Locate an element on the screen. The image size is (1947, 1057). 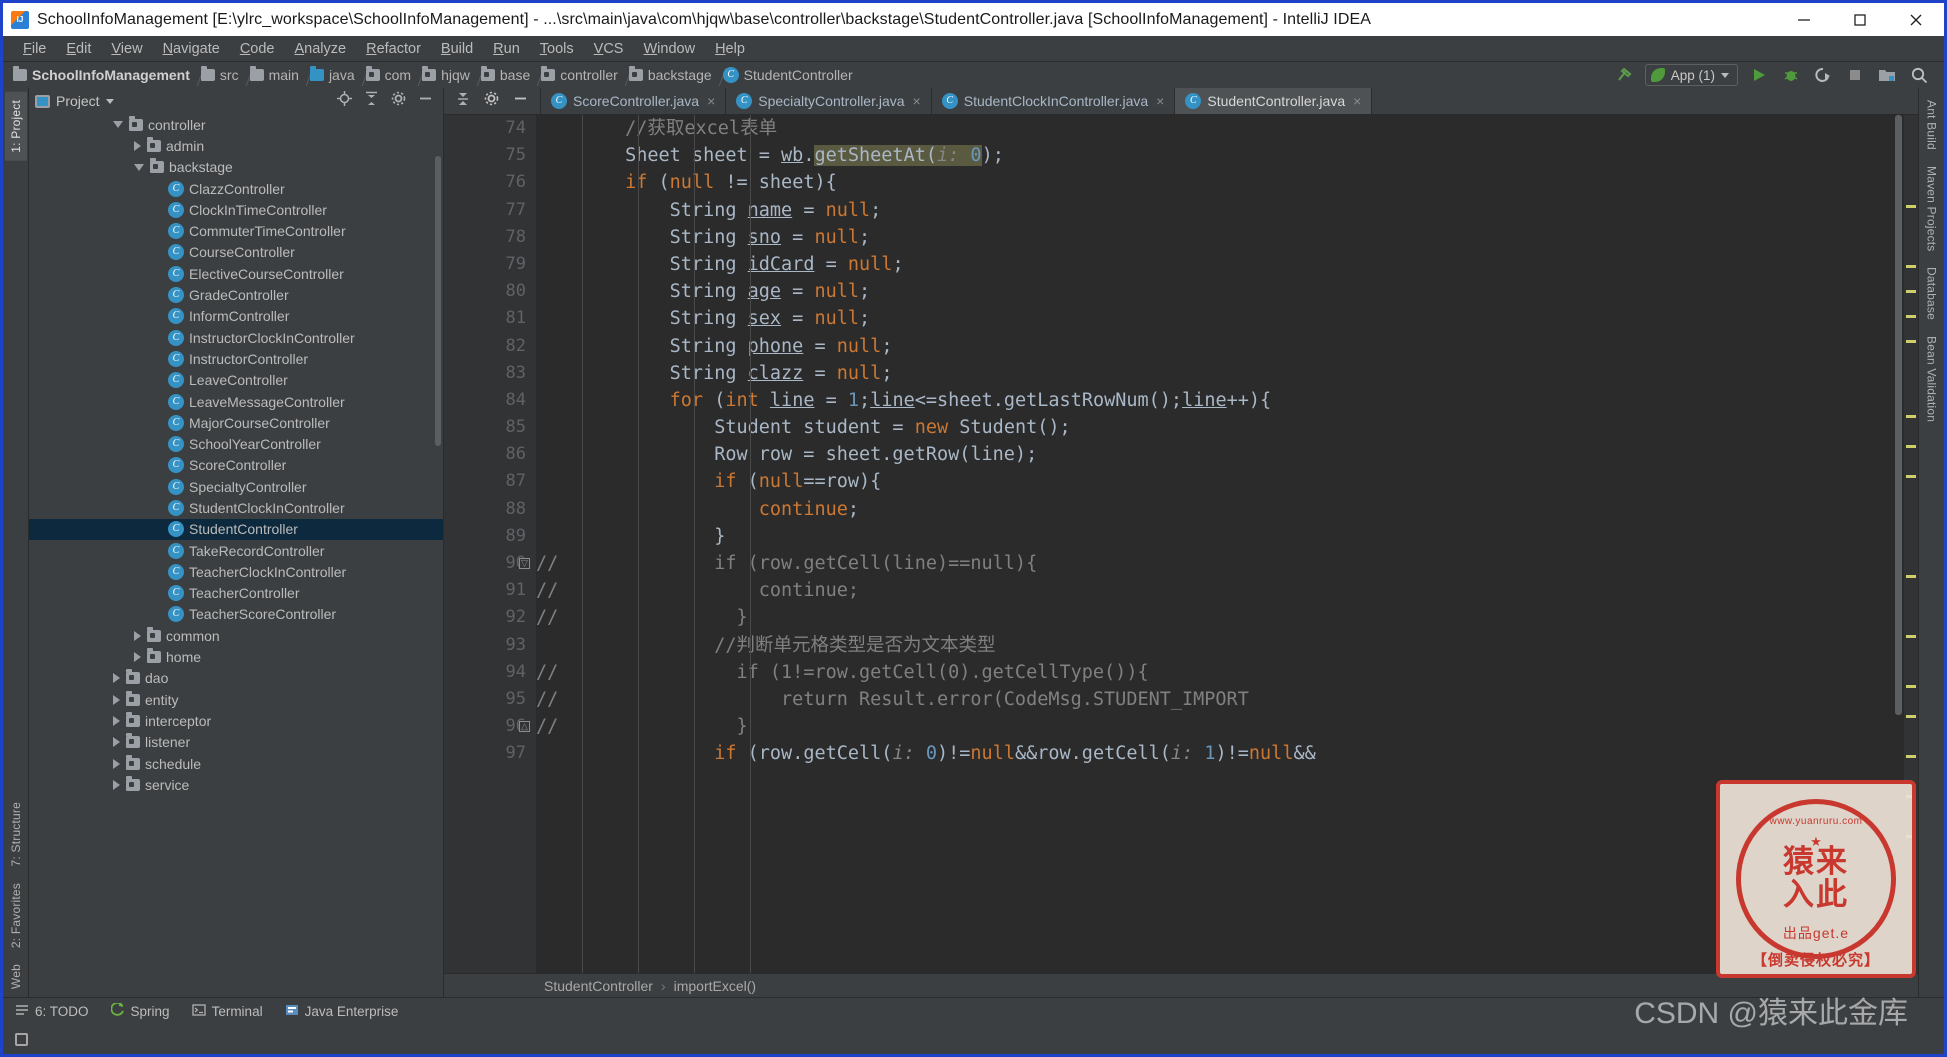
tool-tab-antbuild: Ant Build is located at coordinates (1932, 125).